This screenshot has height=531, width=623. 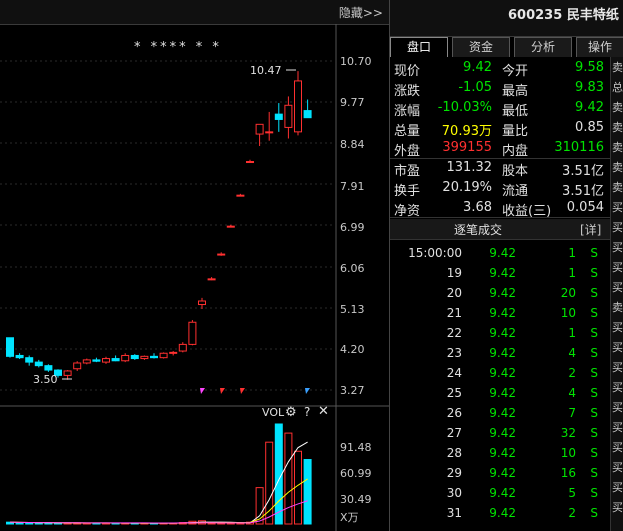 I want to click on tick-row: 21 9.42 10 S, so click(x=499, y=314).